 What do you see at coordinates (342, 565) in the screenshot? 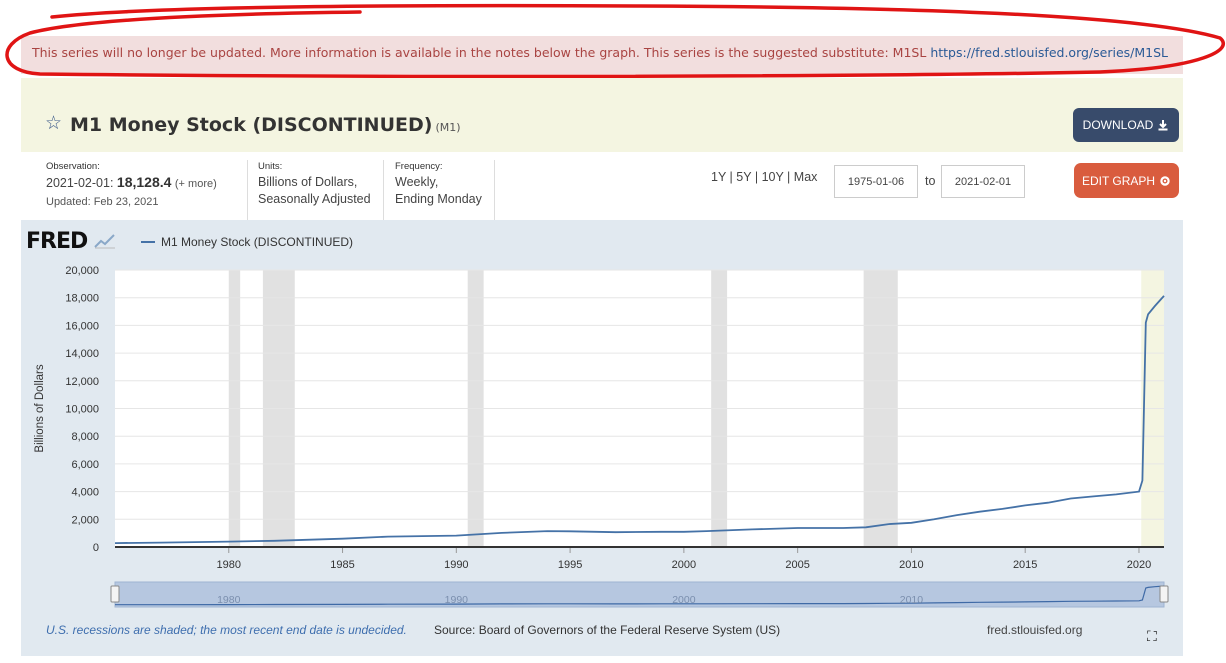
I see `x-tick-label: 1985` at bounding box center [342, 565].